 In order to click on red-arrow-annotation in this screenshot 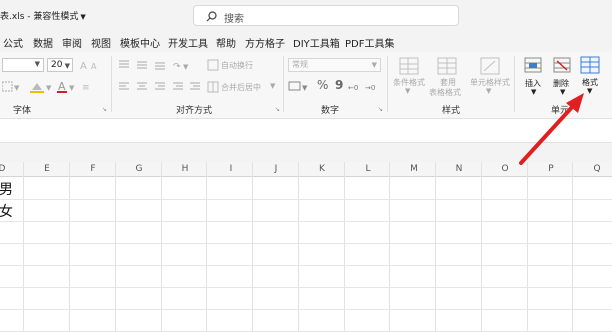, I will do `click(551, 129)`.